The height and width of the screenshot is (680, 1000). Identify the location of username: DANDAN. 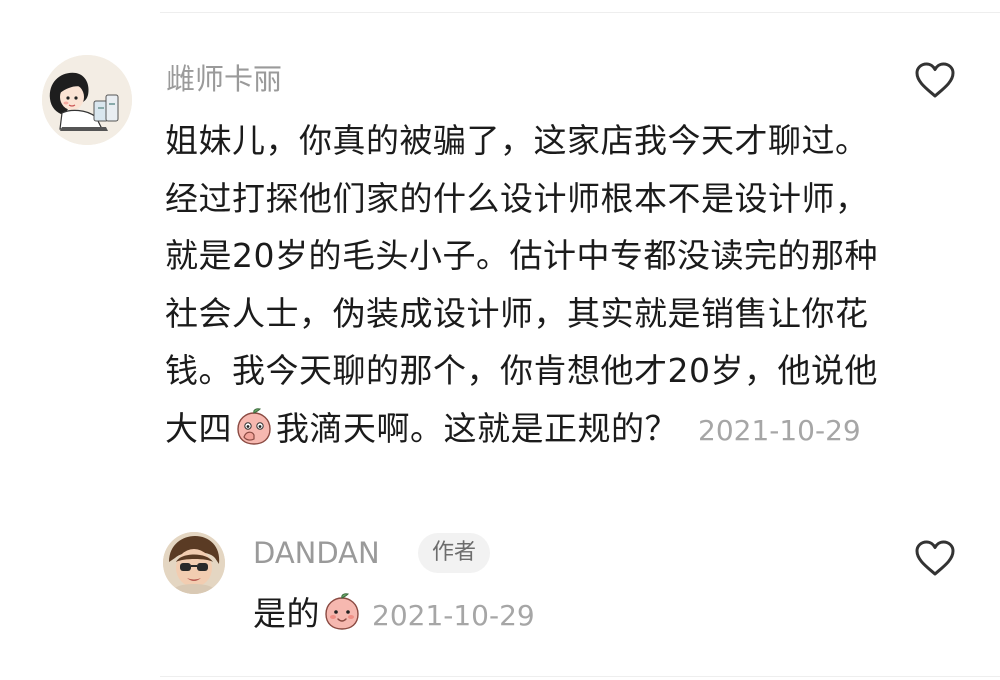
(316, 553).